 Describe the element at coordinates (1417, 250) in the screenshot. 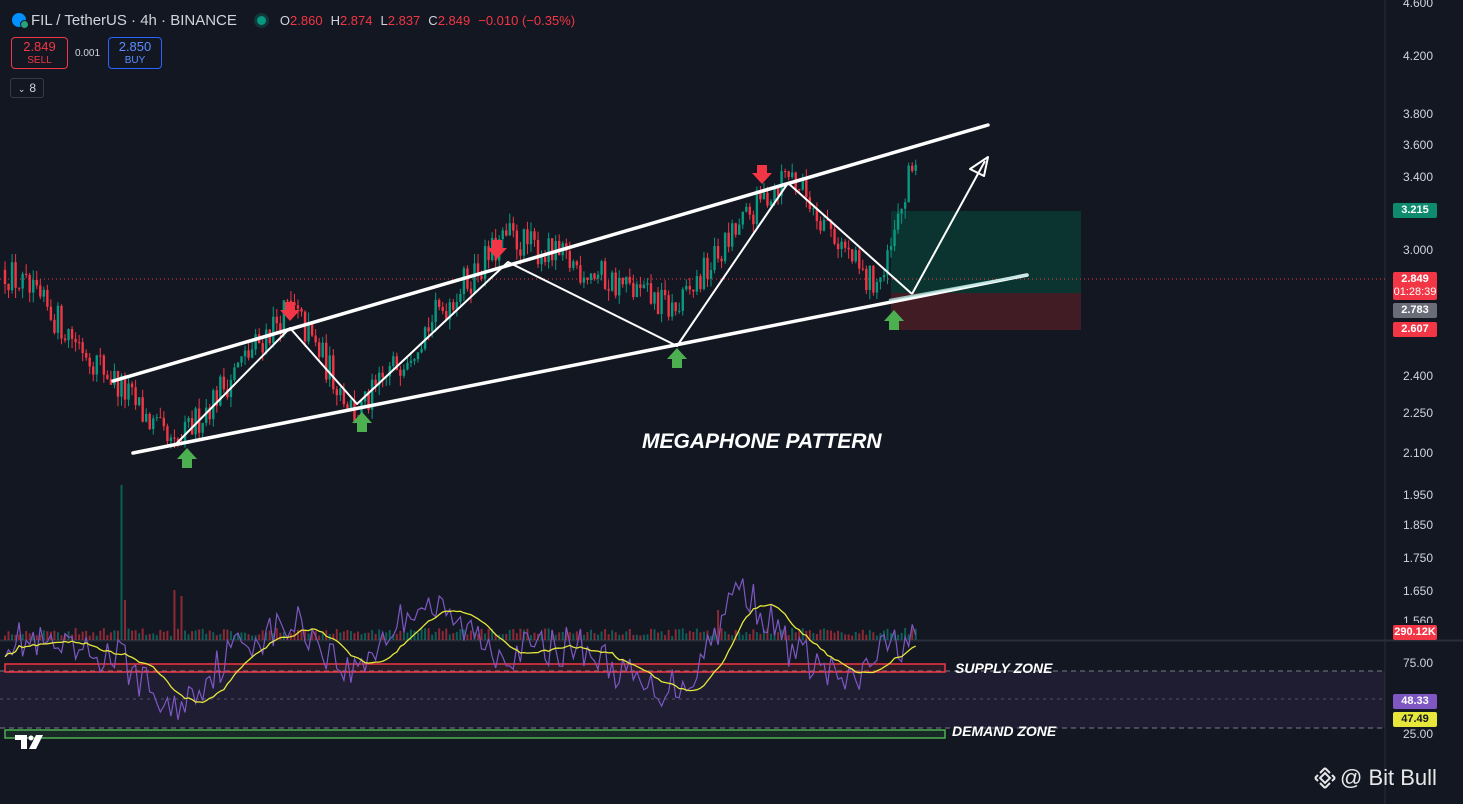

I see `price-tick: 3.000` at that location.